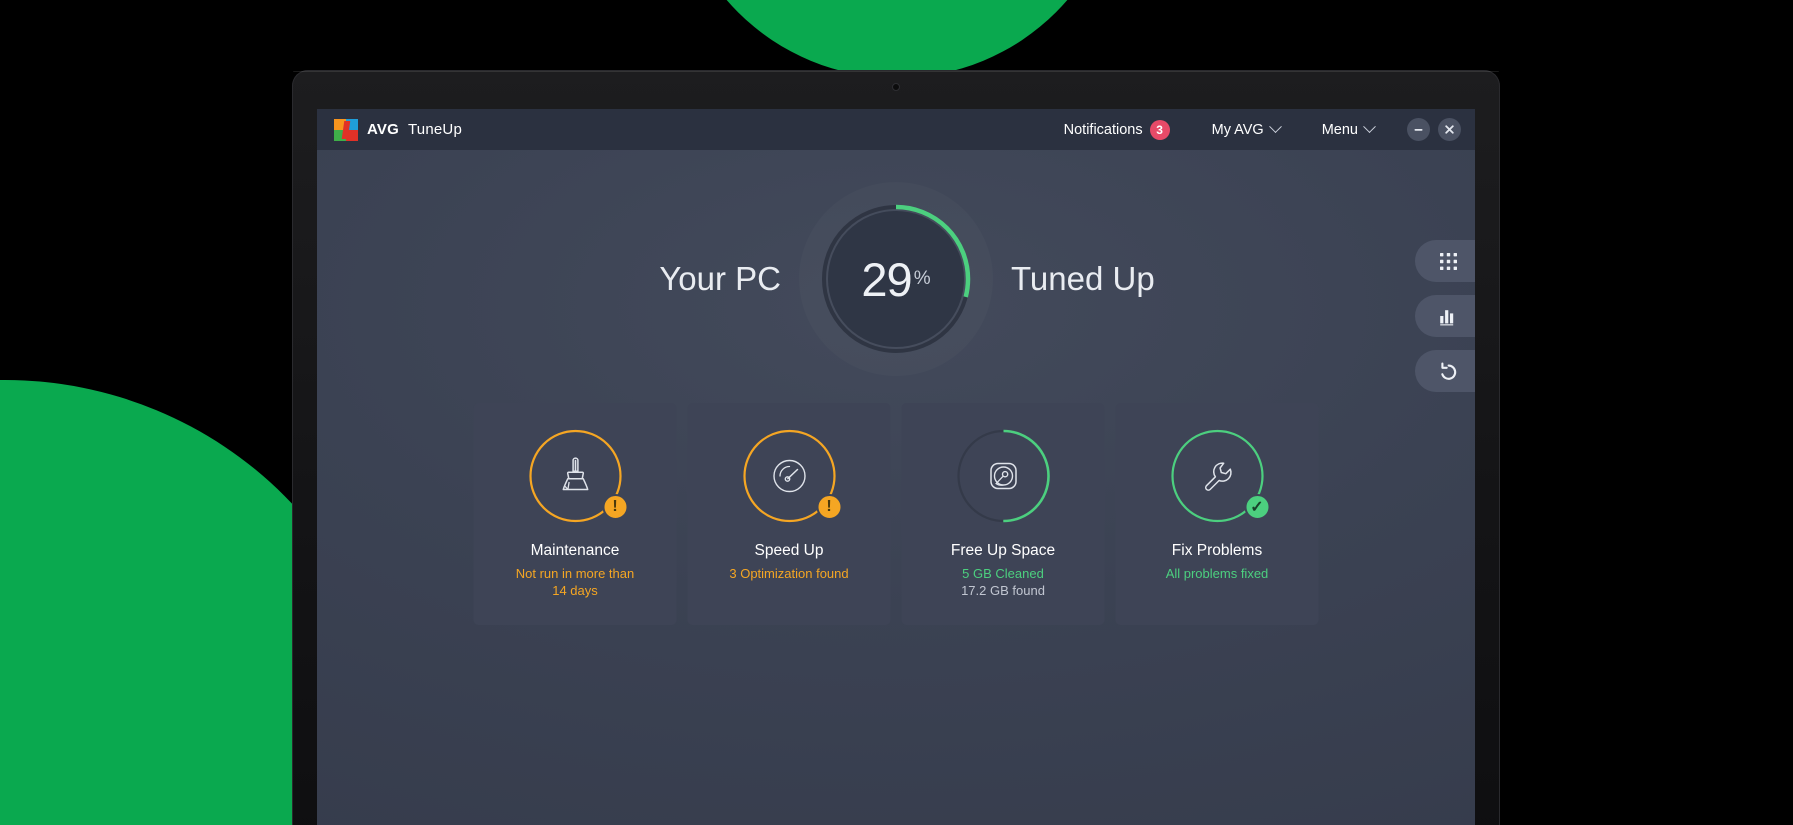 Image resolution: width=1793 pixels, height=825 pixels. What do you see at coordinates (1083, 278) in the screenshot?
I see `hero-right-text: Tuned Up` at bounding box center [1083, 278].